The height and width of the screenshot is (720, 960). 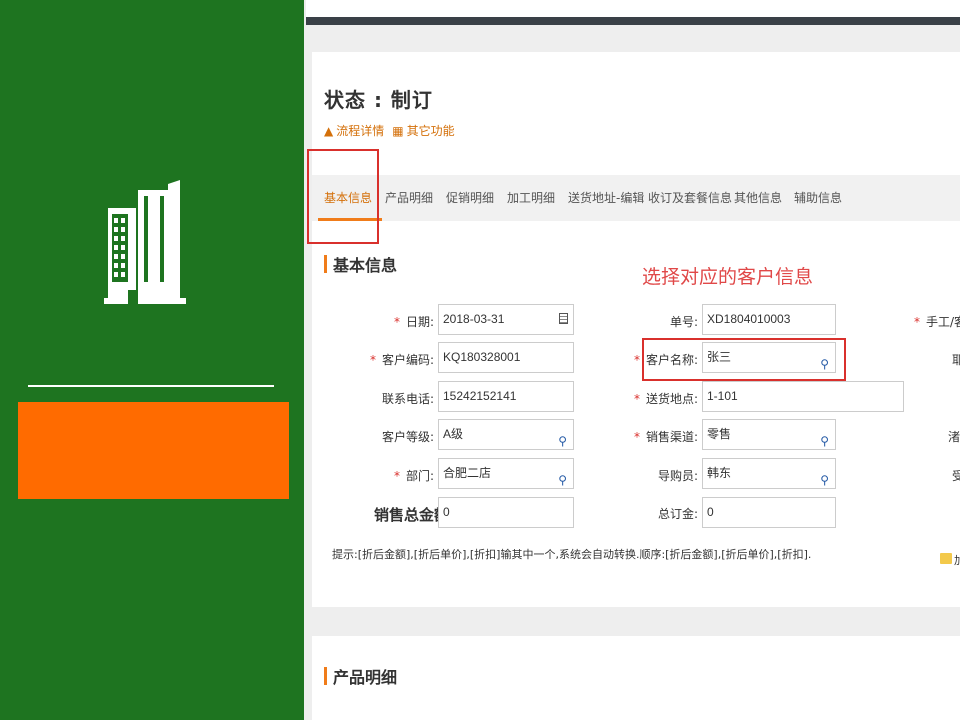 I want to click on guide-field: 韩东 ⚲, so click(x=769, y=473).